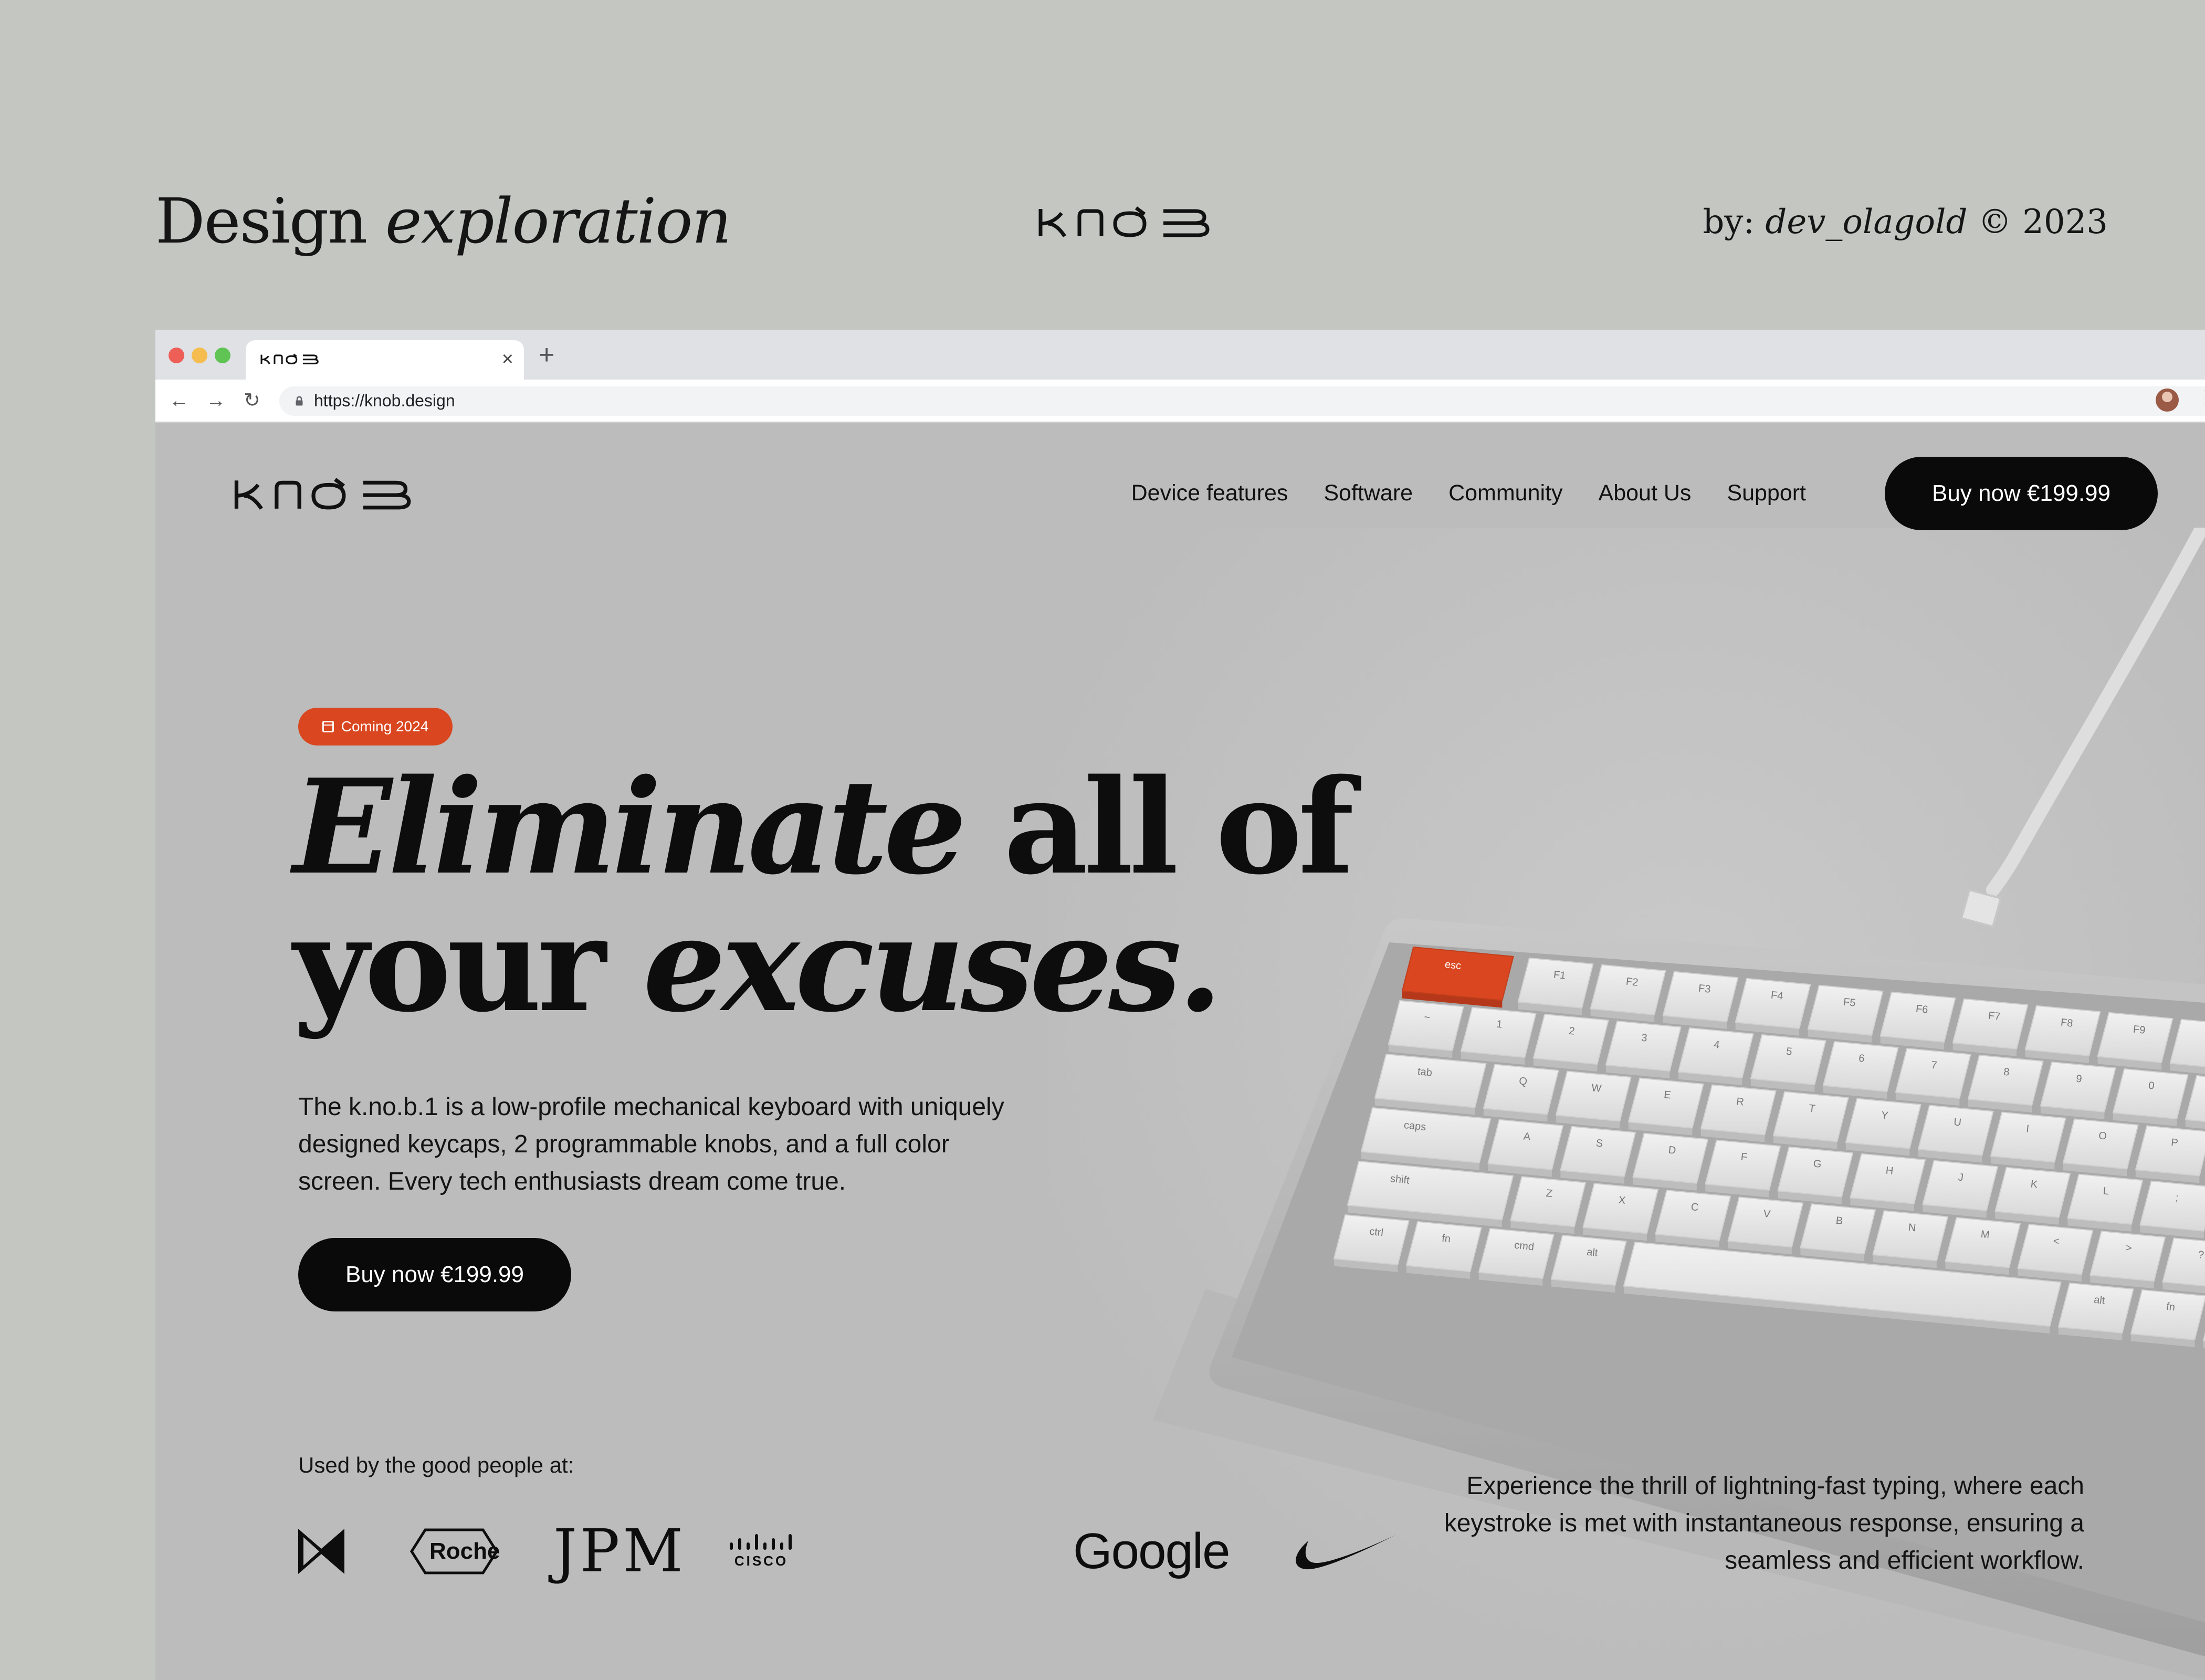 Image resolution: width=2205 pixels, height=1680 pixels. Describe the element at coordinates (2200, 397) in the screenshot. I see `browser-menu-icon: ⋮` at that location.